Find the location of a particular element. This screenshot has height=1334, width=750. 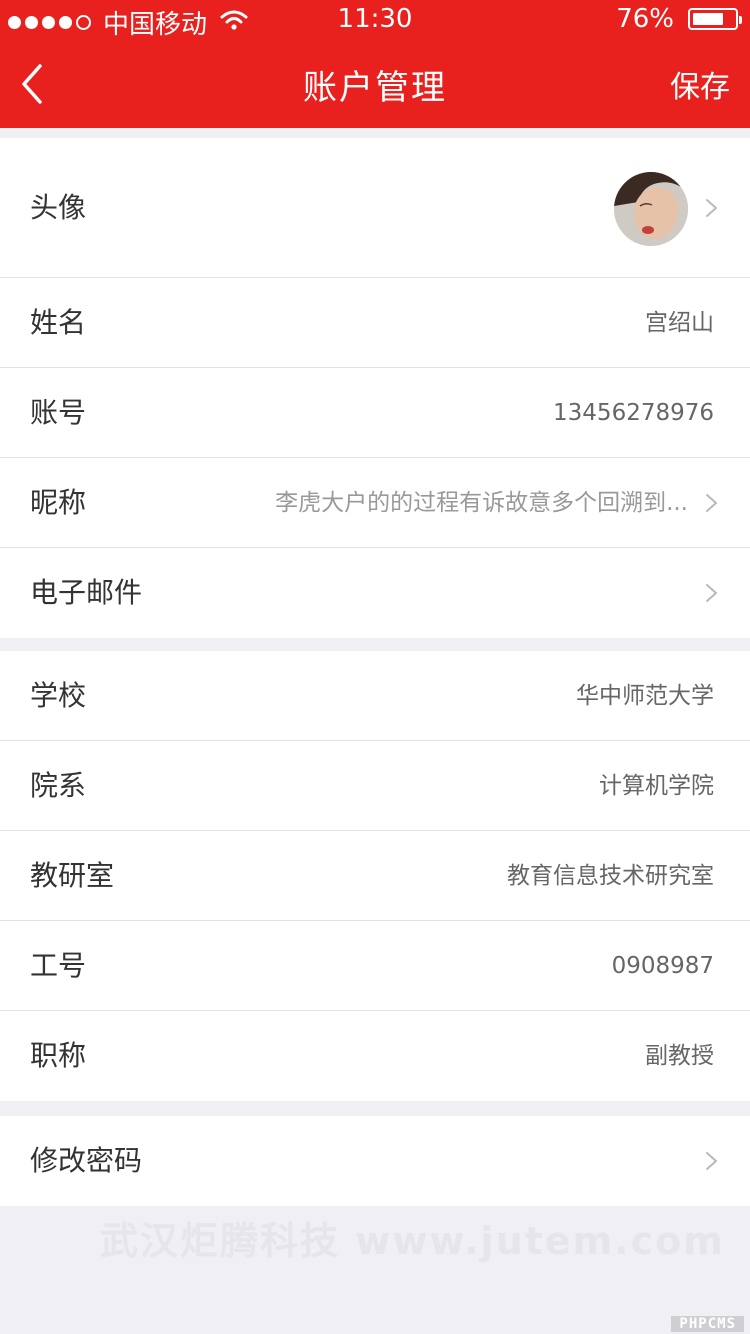

account-row: 账号 13456278976 is located at coordinates (375, 413).